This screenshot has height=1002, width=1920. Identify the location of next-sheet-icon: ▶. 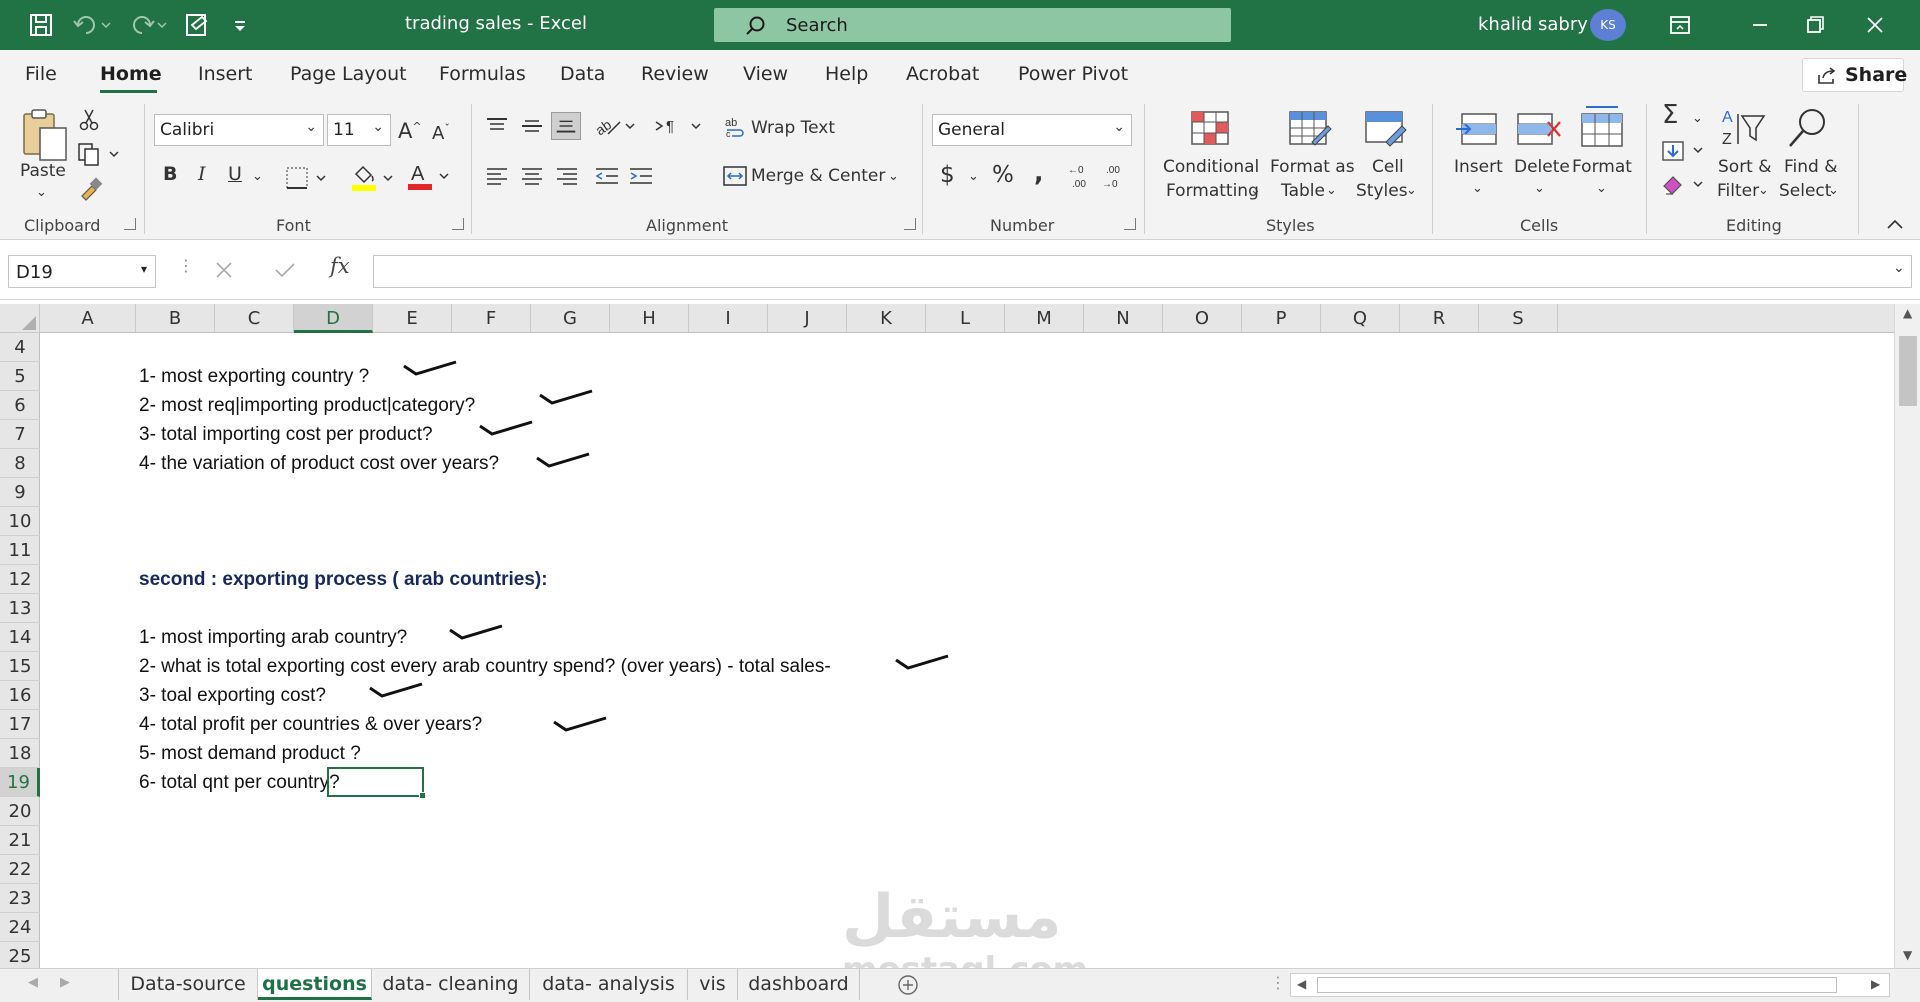
(65, 982).